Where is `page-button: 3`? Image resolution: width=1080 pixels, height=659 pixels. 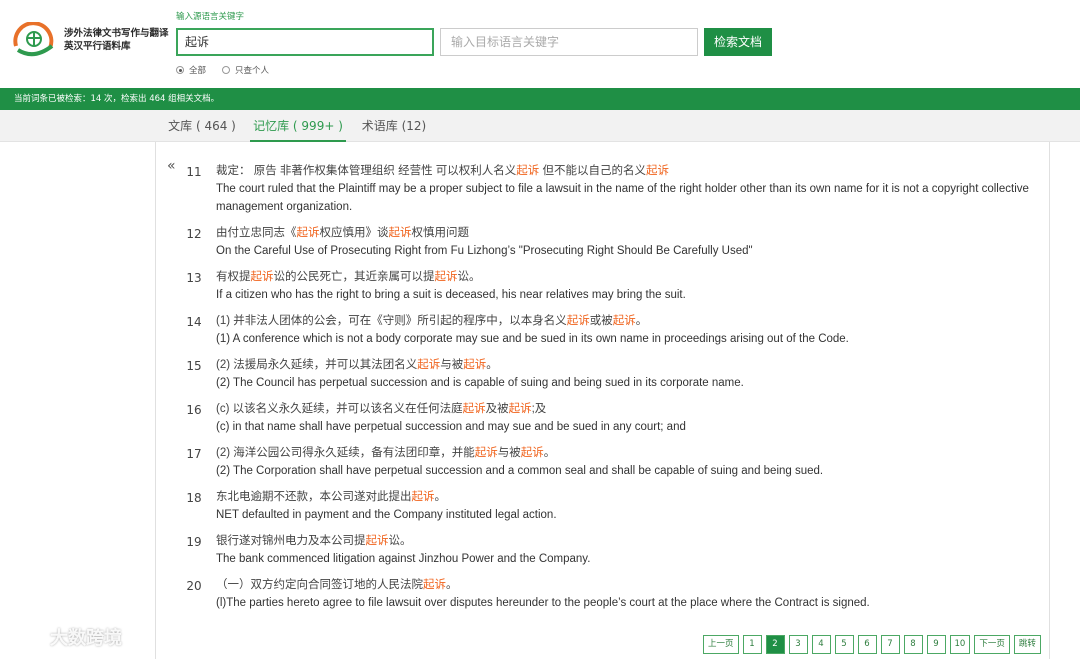 page-button: 3 is located at coordinates (798, 644).